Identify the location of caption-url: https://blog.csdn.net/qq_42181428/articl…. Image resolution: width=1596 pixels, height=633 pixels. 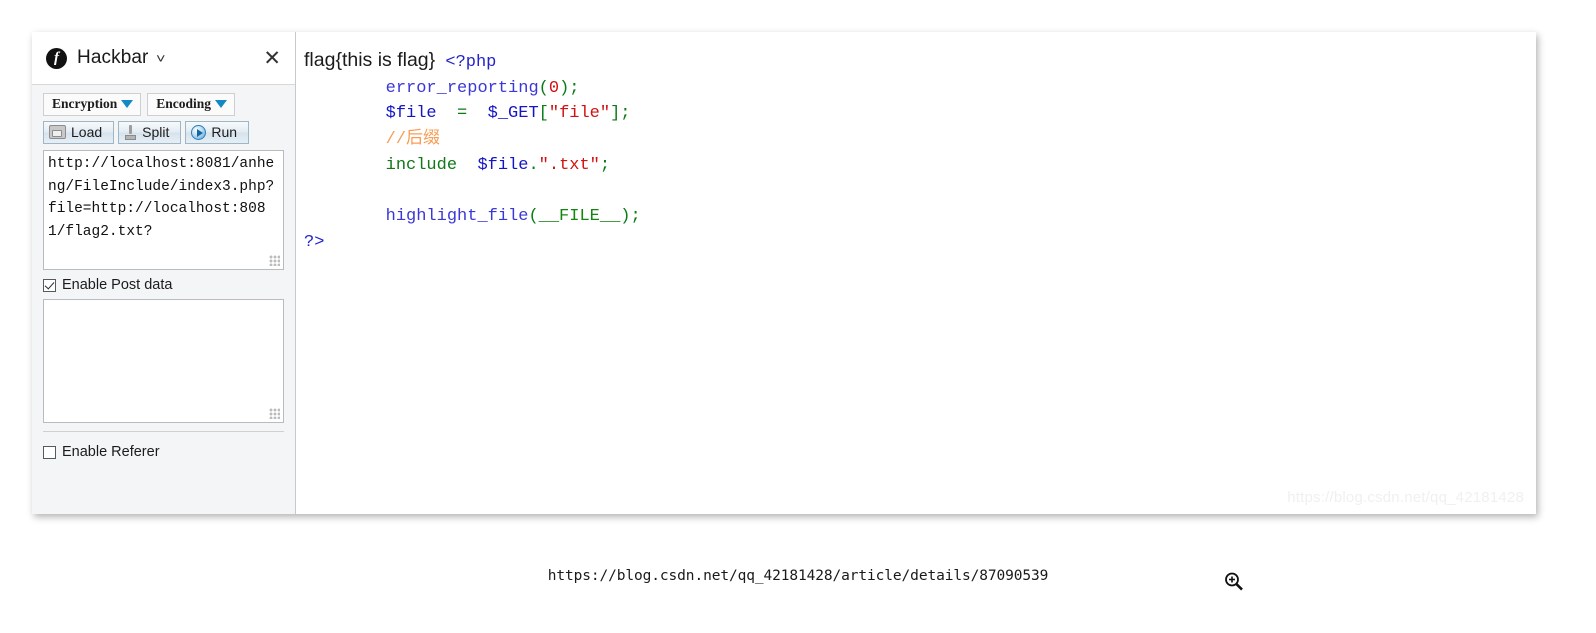
(798, 576).